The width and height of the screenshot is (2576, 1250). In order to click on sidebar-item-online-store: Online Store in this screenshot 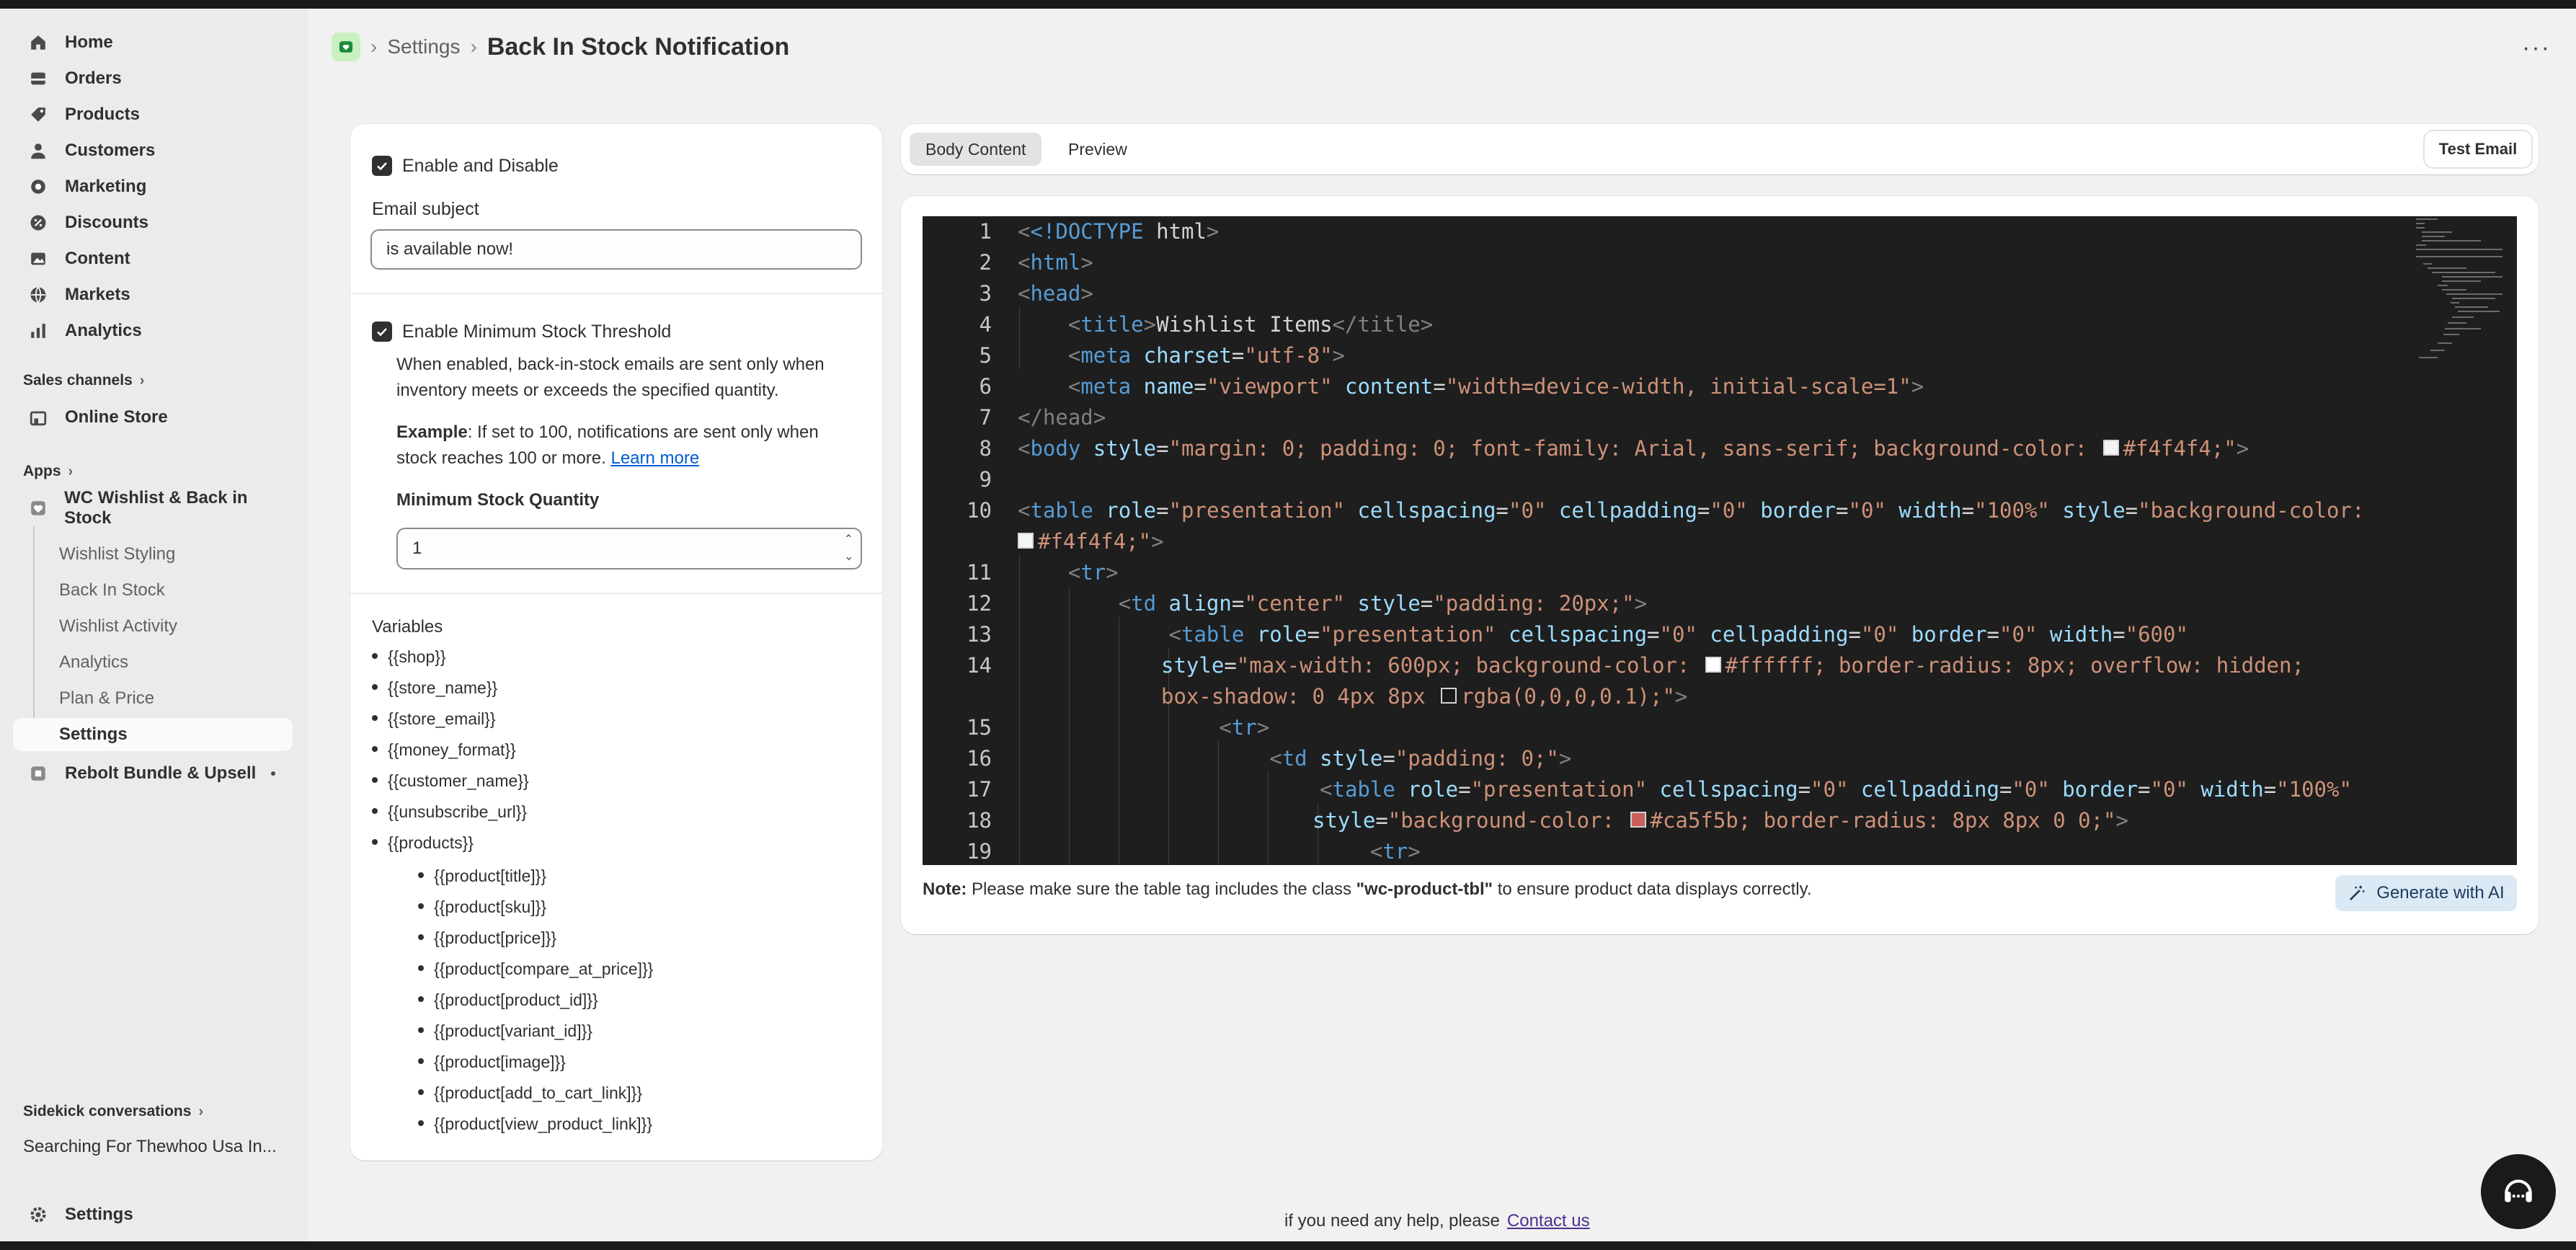, I will do `click(153, 417)`.